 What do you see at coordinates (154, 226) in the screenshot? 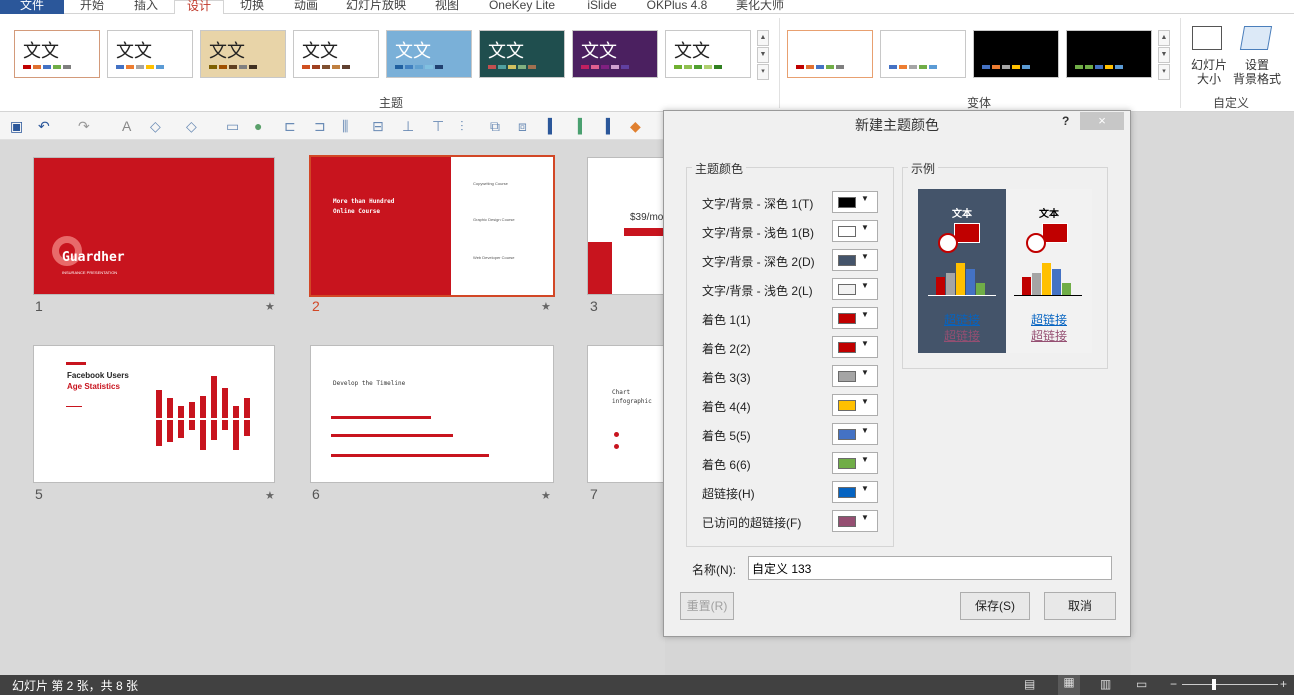
I see `slide-thumbnail-1: Guardher INSURANCE PRESENTATION` at bounding box center [154, 226].